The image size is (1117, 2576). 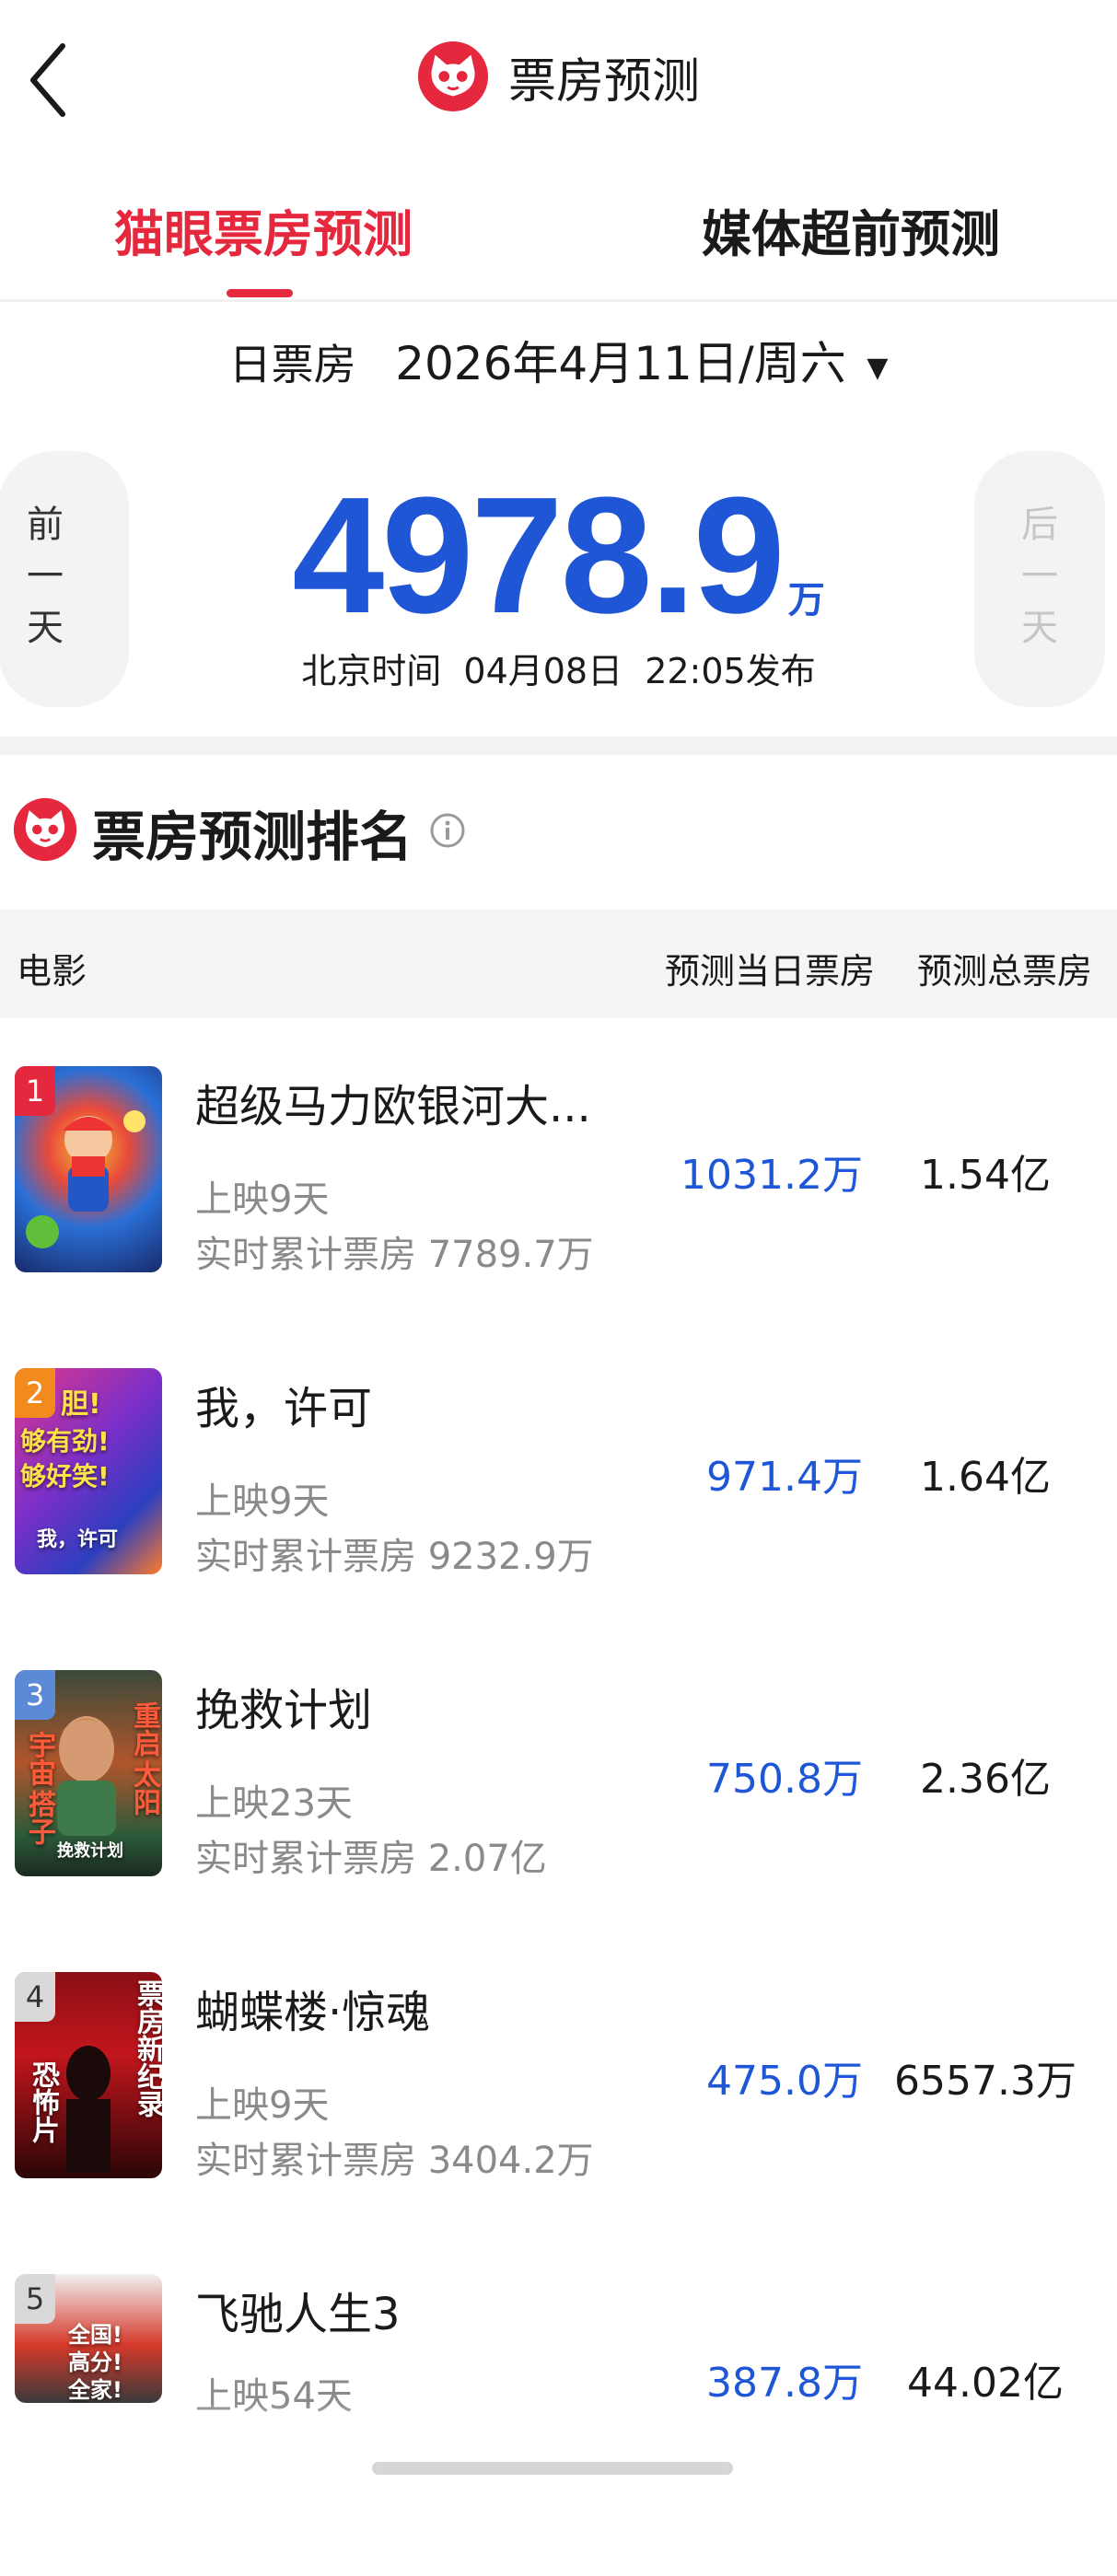 What do you see at coordinates (274, 1803) in the screenshot?
I see `days-in-release: 上映23天` at bounding box center [274, 1803].